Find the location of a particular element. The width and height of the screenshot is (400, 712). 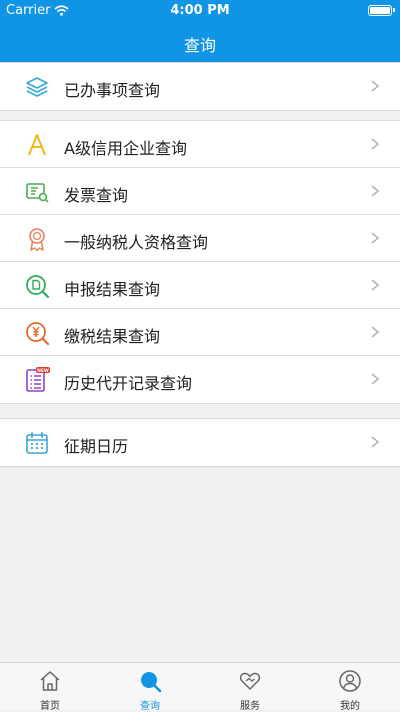

menu-item-invoice: 发票查询 is located at coordinates (200, 191).